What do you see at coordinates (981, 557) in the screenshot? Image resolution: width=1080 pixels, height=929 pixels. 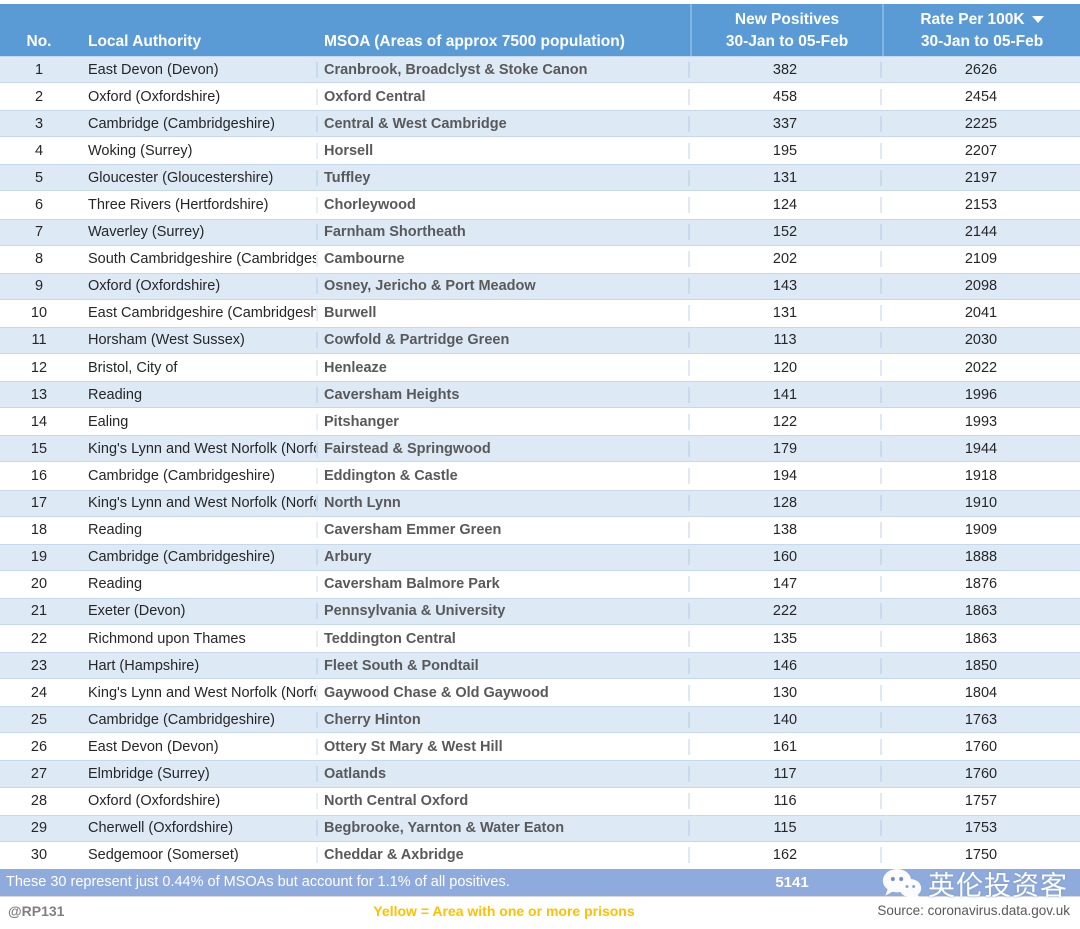 I see `cell-rate-per-100k: 1888` at bounding box center [981, 557].